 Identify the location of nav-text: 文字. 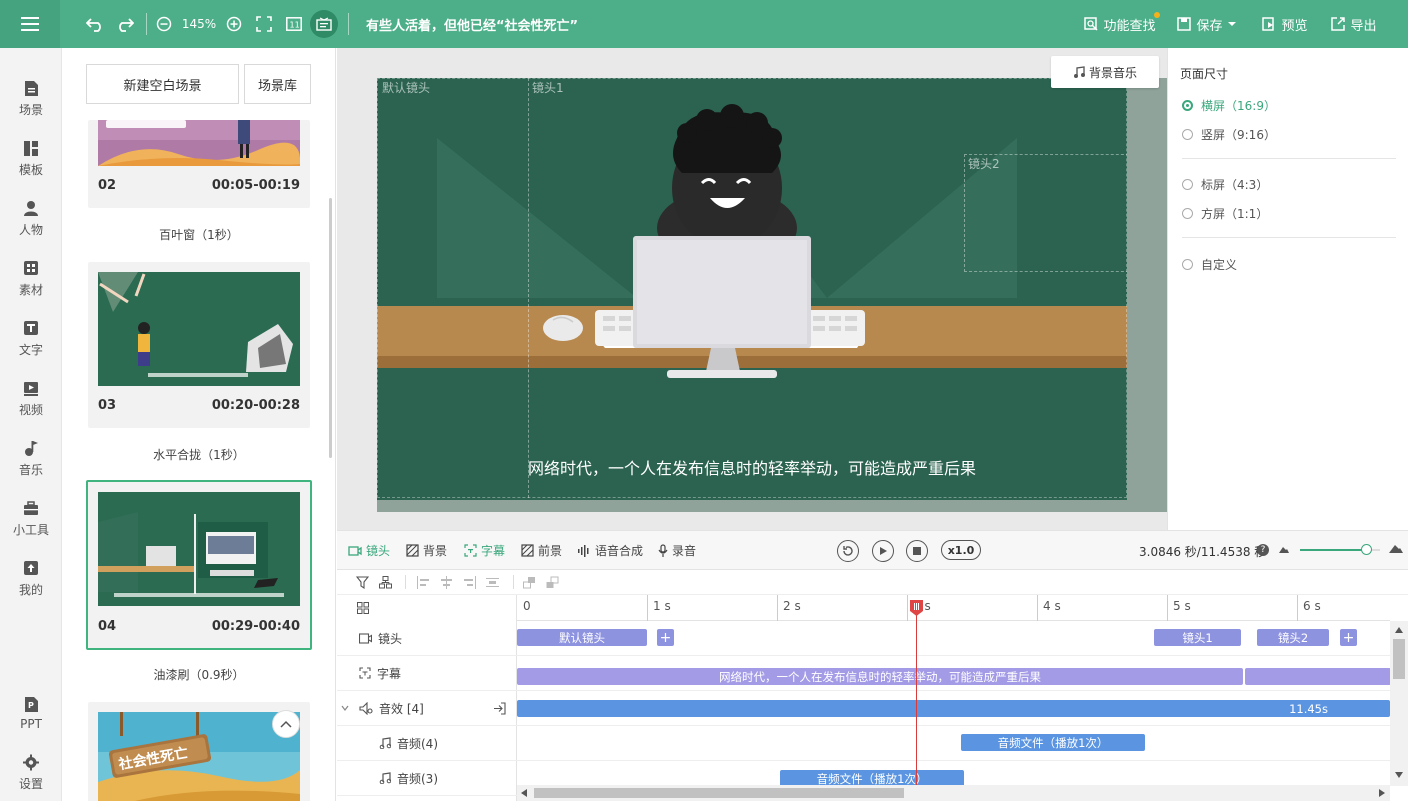
(31, 339).